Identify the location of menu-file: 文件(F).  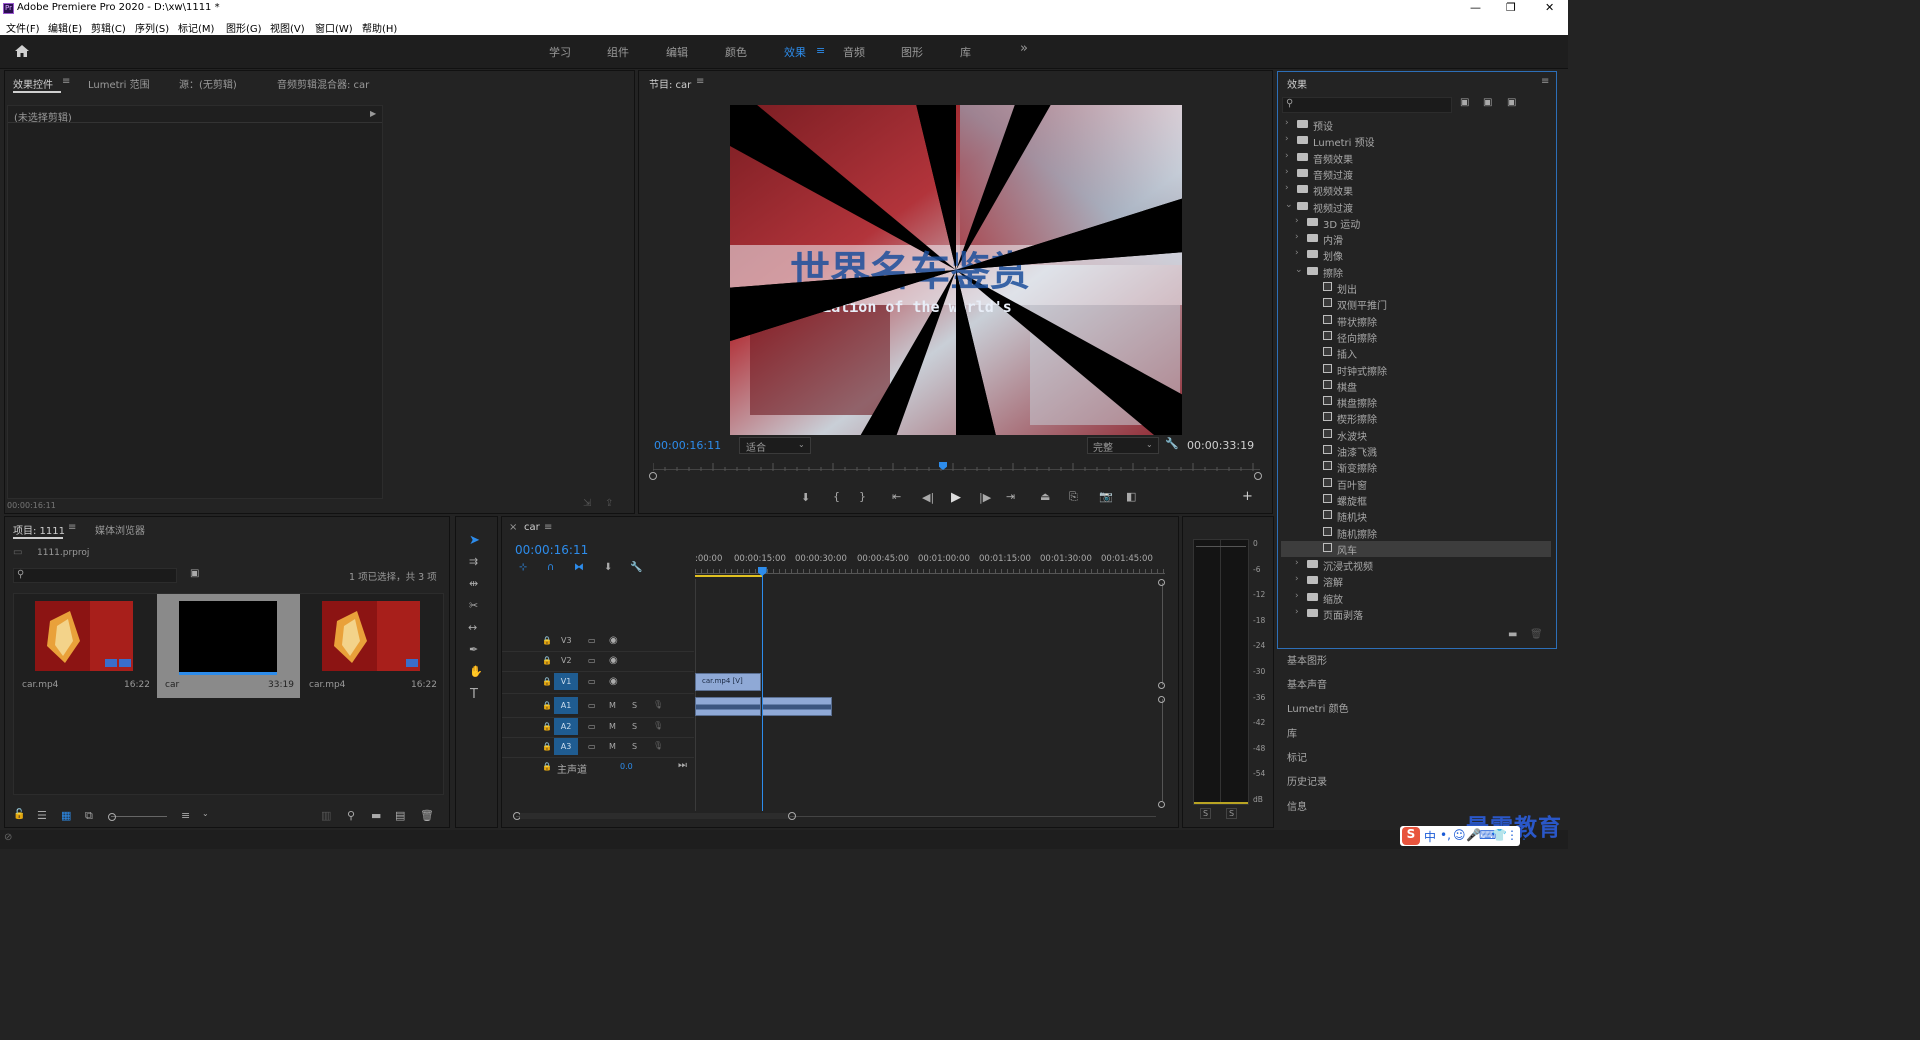
(23, 27).